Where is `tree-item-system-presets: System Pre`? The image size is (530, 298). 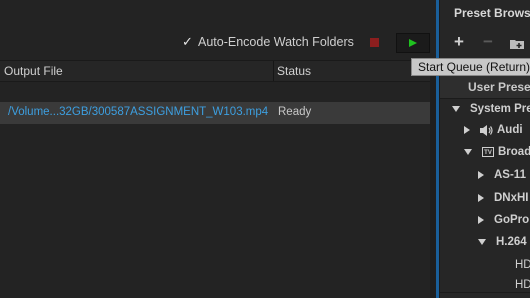 tree-item-system-presets: System Pre is located at coordinates (491, 109).